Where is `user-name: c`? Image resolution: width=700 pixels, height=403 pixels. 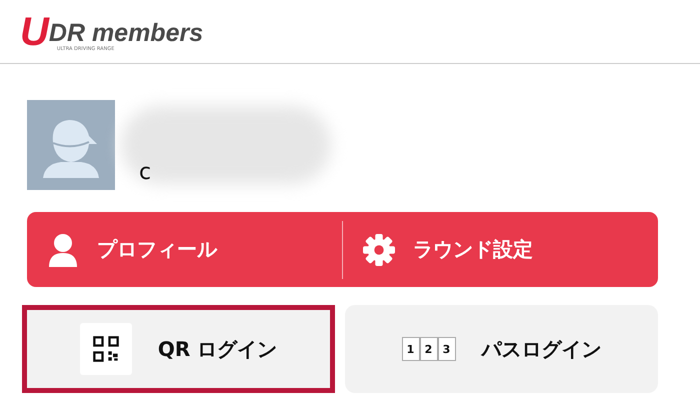 user-name: c is located at coordinates (145, 172).